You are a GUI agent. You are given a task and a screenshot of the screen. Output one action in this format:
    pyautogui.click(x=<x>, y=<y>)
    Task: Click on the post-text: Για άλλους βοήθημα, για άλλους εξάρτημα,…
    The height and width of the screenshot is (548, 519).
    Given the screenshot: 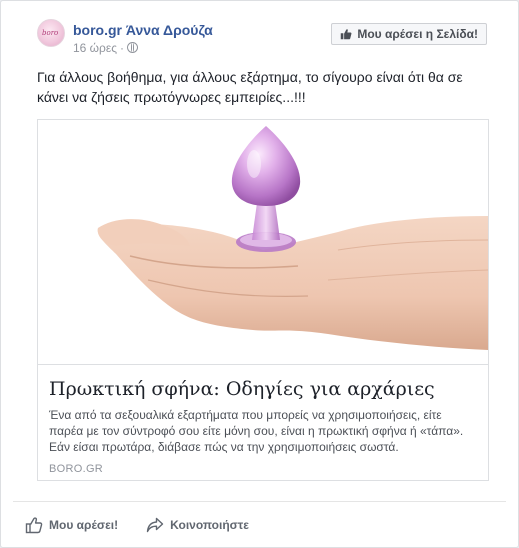 What is the action you would take?
    pyautogui.click(x=250, y=87)
    